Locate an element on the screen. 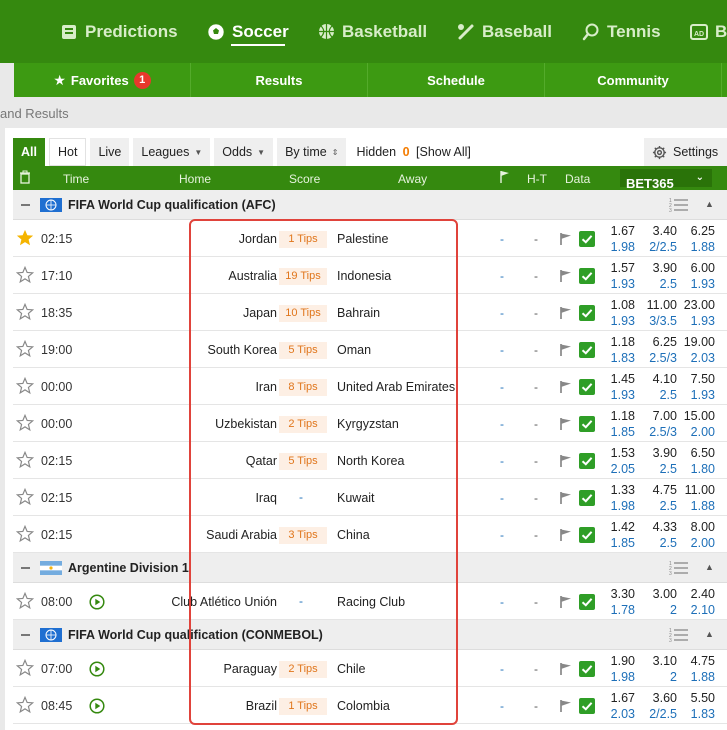  home-team: Jordan is located at coordinates (258, 239).